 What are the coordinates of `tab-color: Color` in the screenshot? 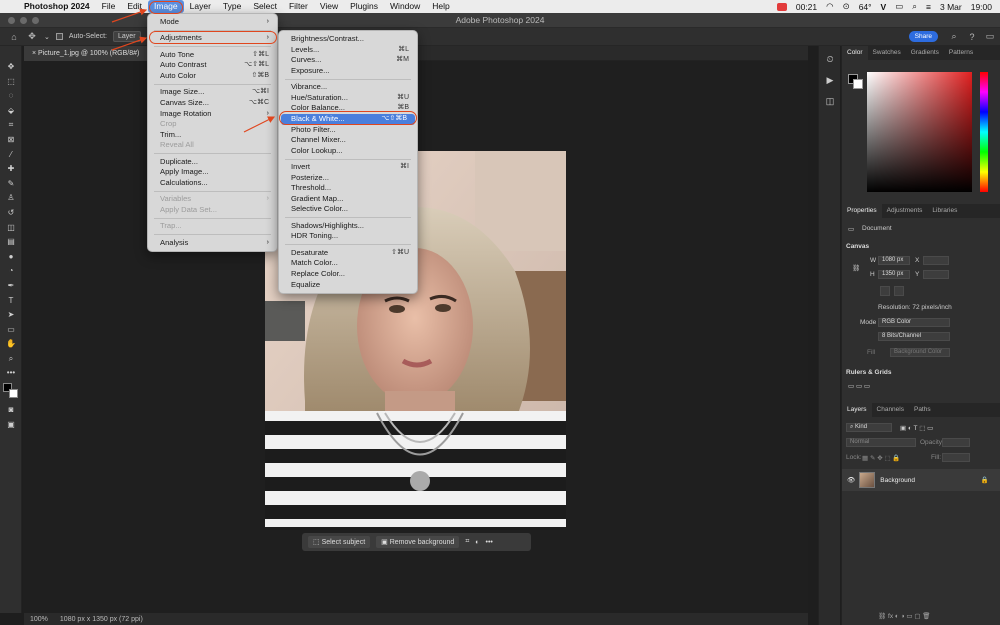 It's located at (855, 53).